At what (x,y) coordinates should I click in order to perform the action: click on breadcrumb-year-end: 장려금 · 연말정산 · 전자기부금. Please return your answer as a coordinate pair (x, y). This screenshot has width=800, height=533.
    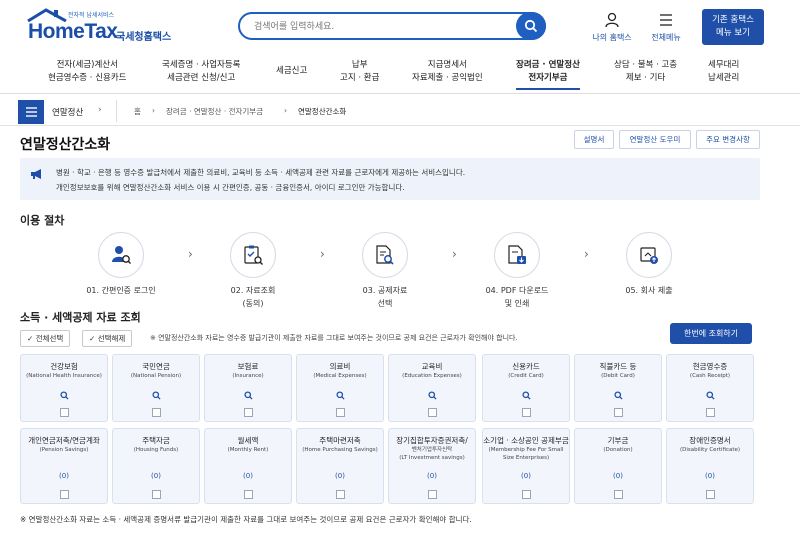
    Looking at the image, I should click on (214, 111).